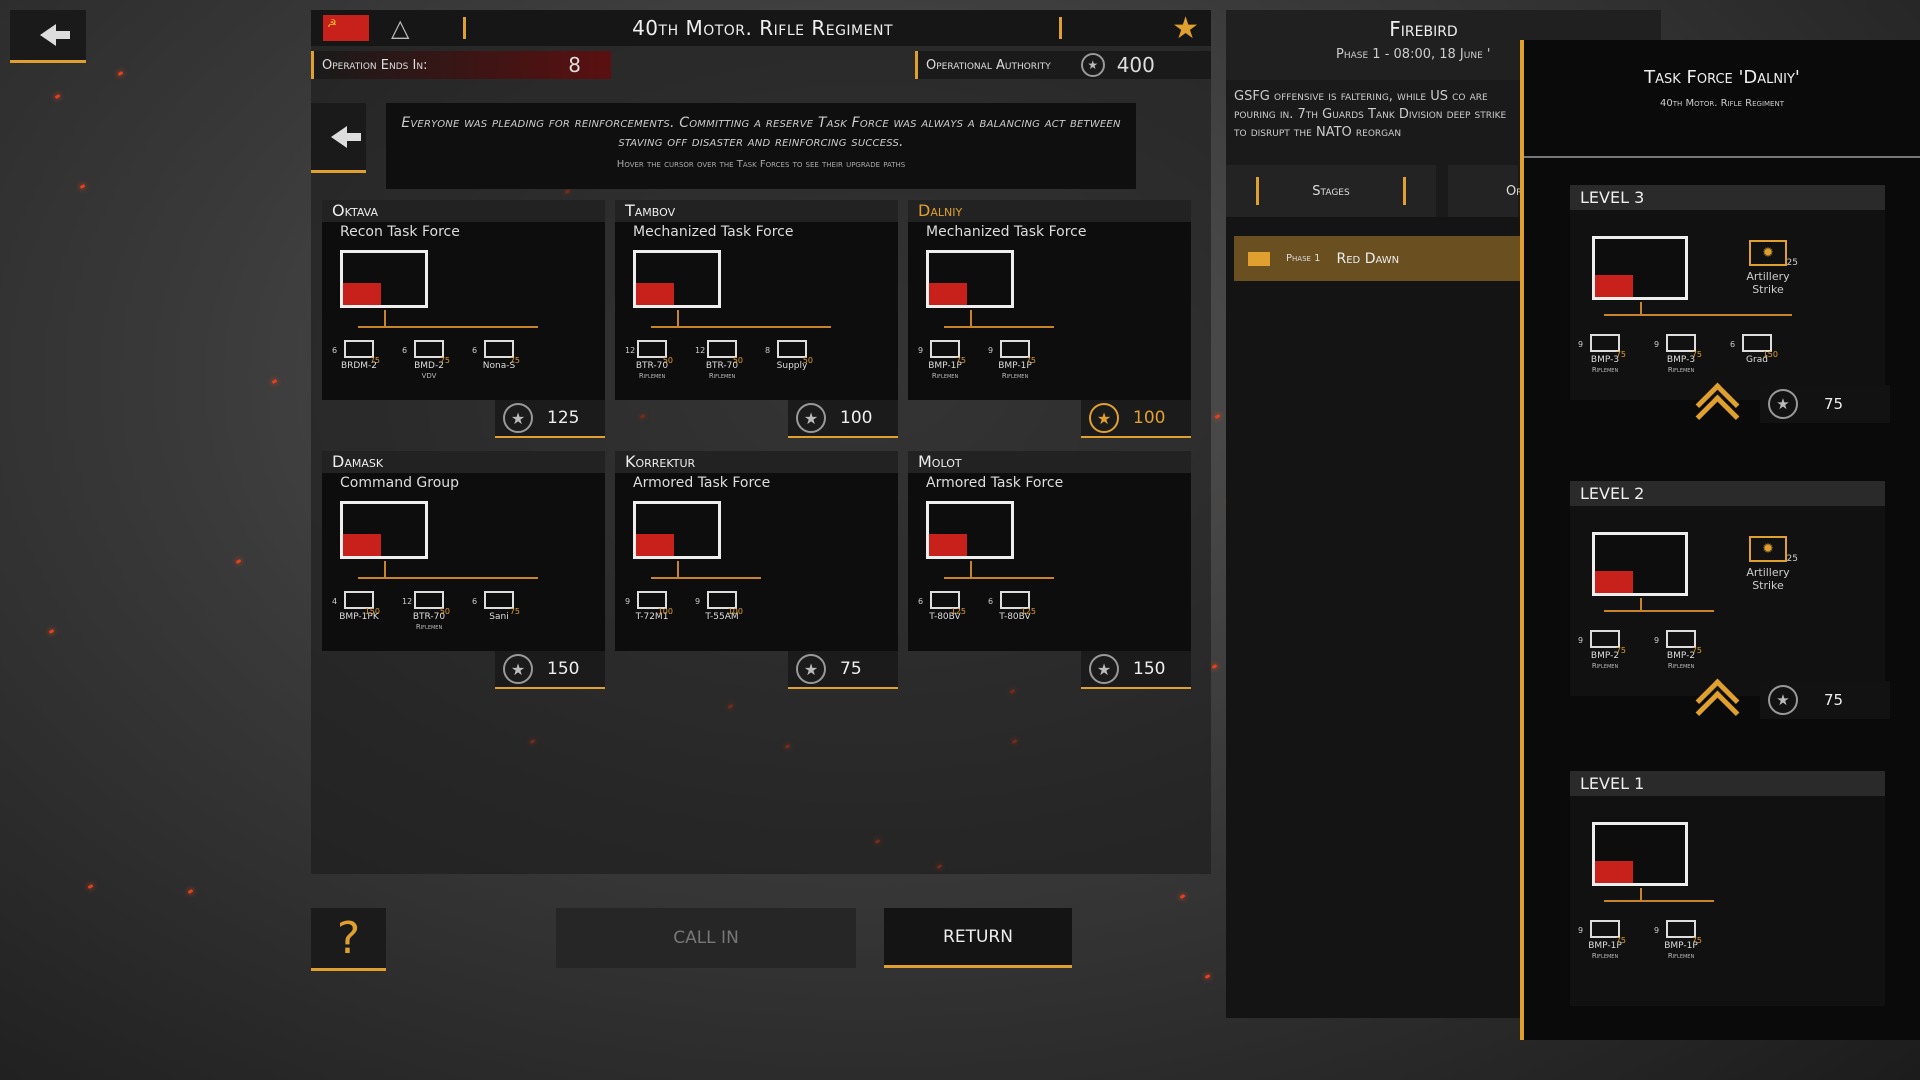  What do you see at coordinates (499, 355) in the screenshot?
I see `unit-nona-s: 6 75 Nona-S` at bounding box center [499, 355].